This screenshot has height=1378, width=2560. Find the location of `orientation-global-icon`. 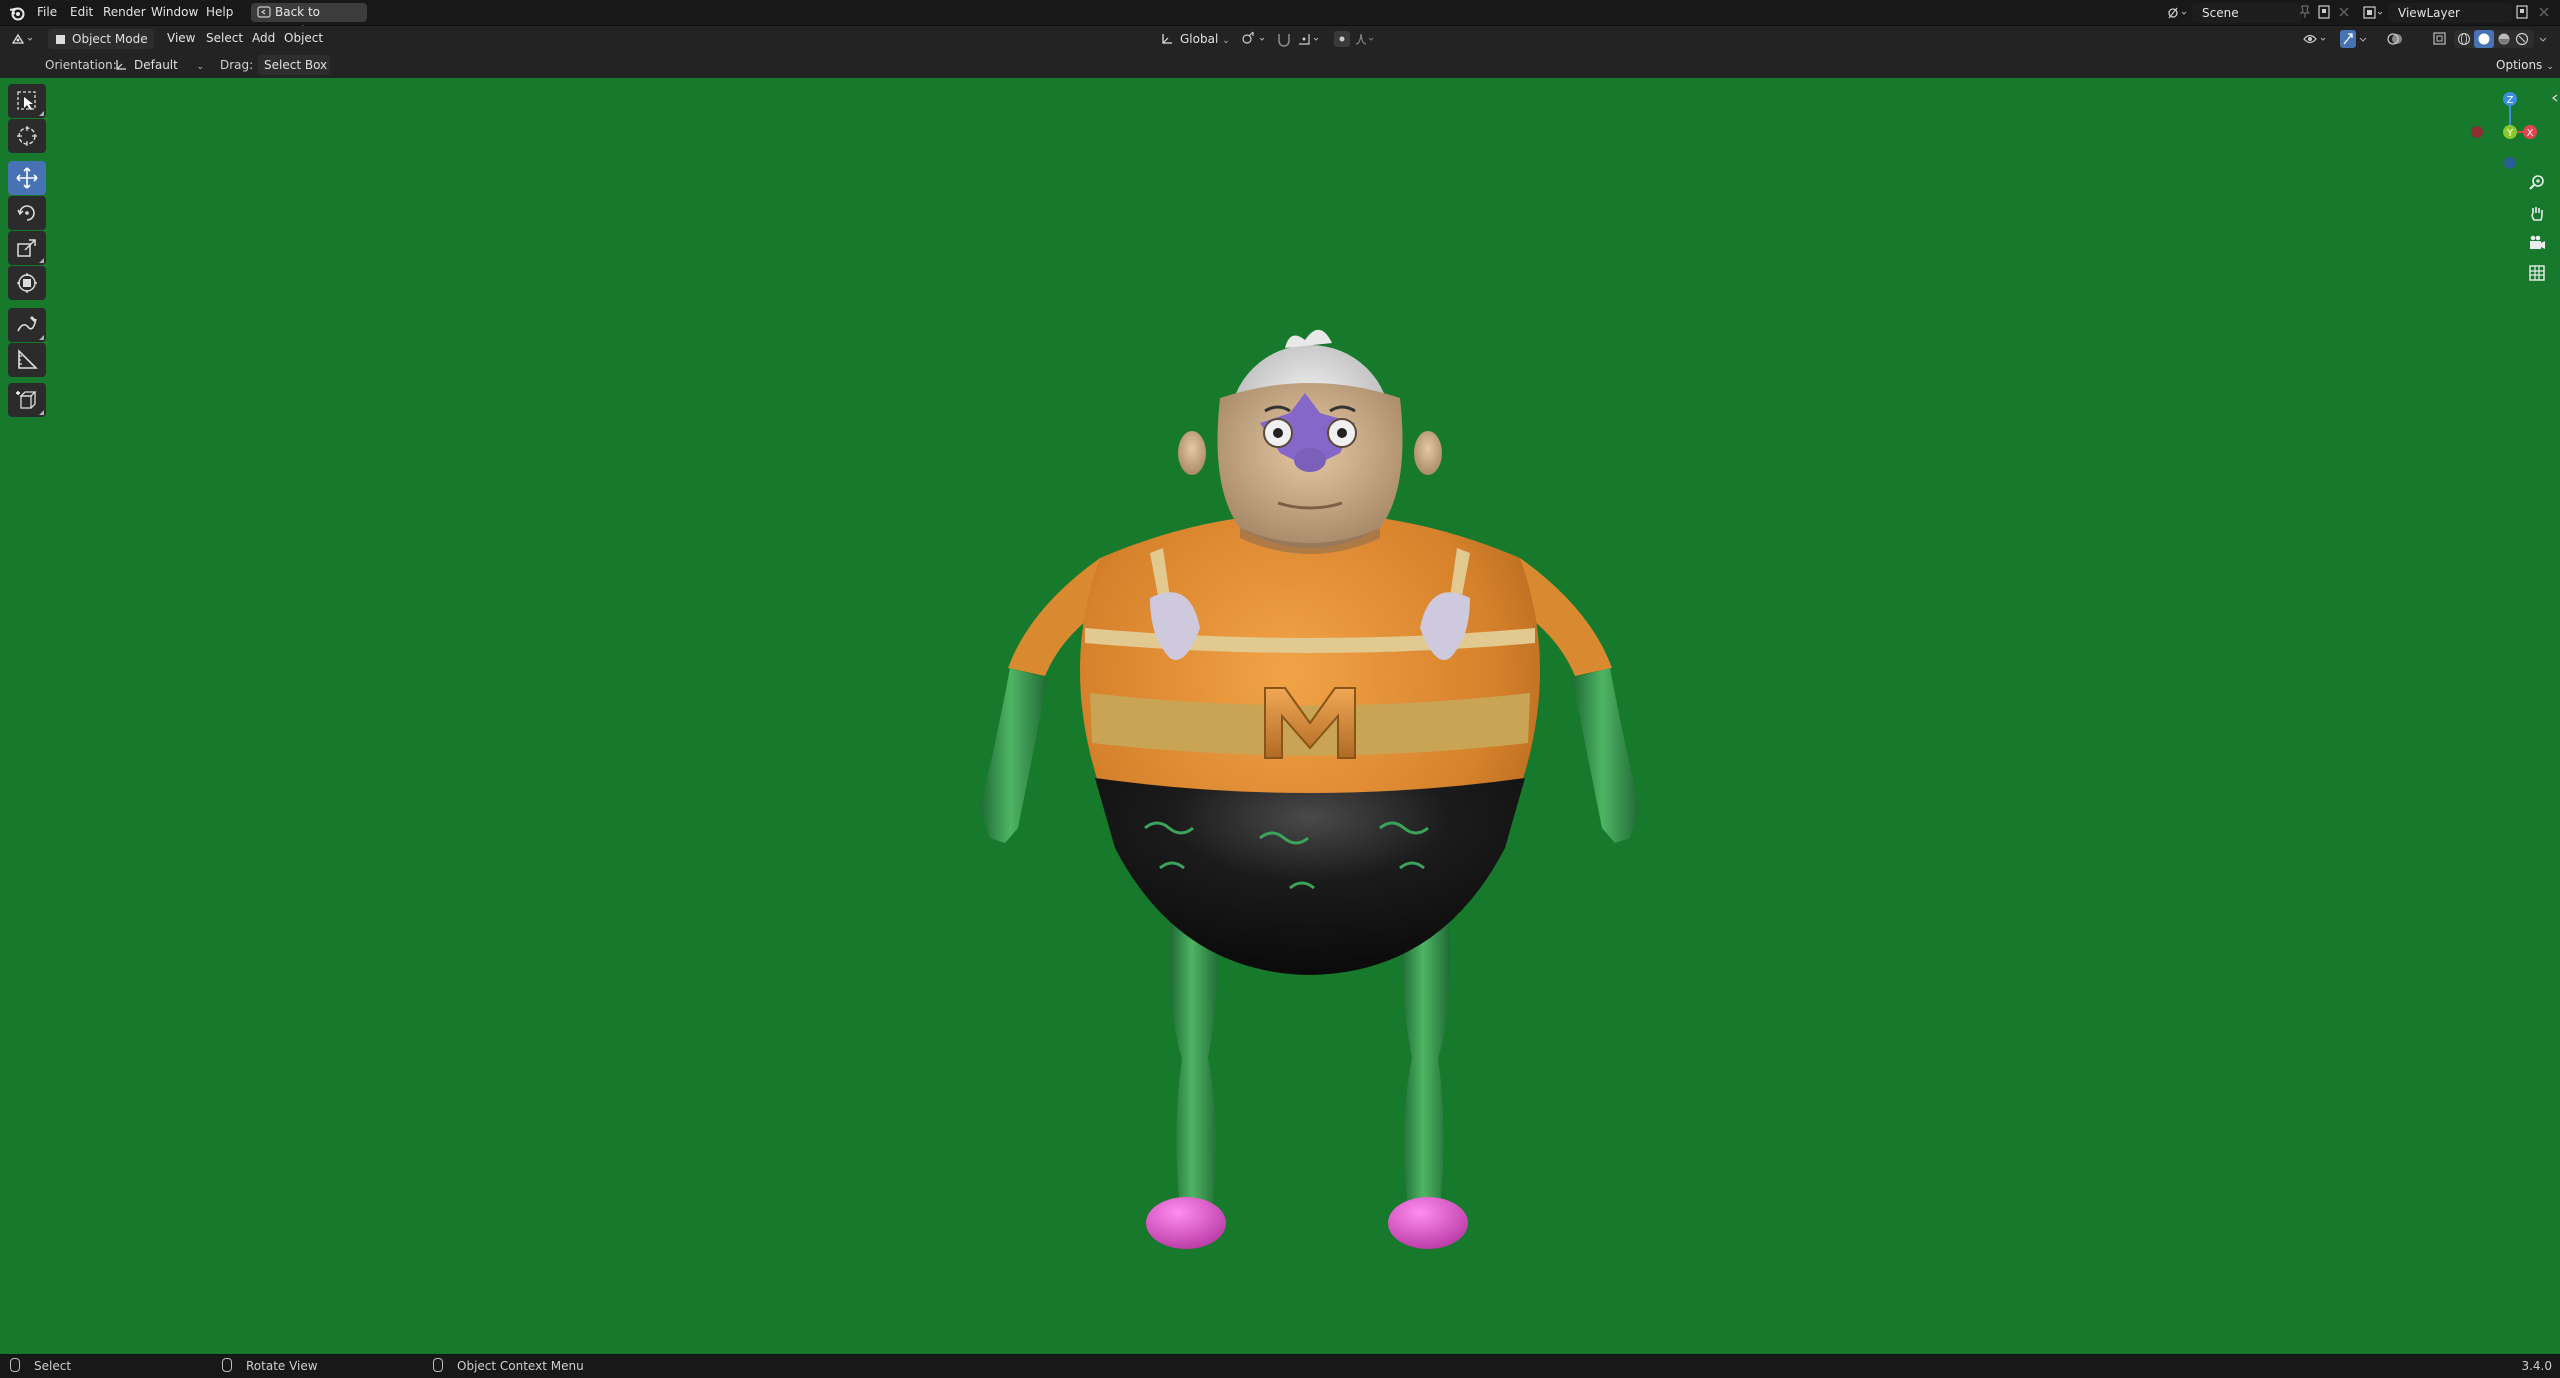

orientation-global-icon is located at coordinates (1167, 42).